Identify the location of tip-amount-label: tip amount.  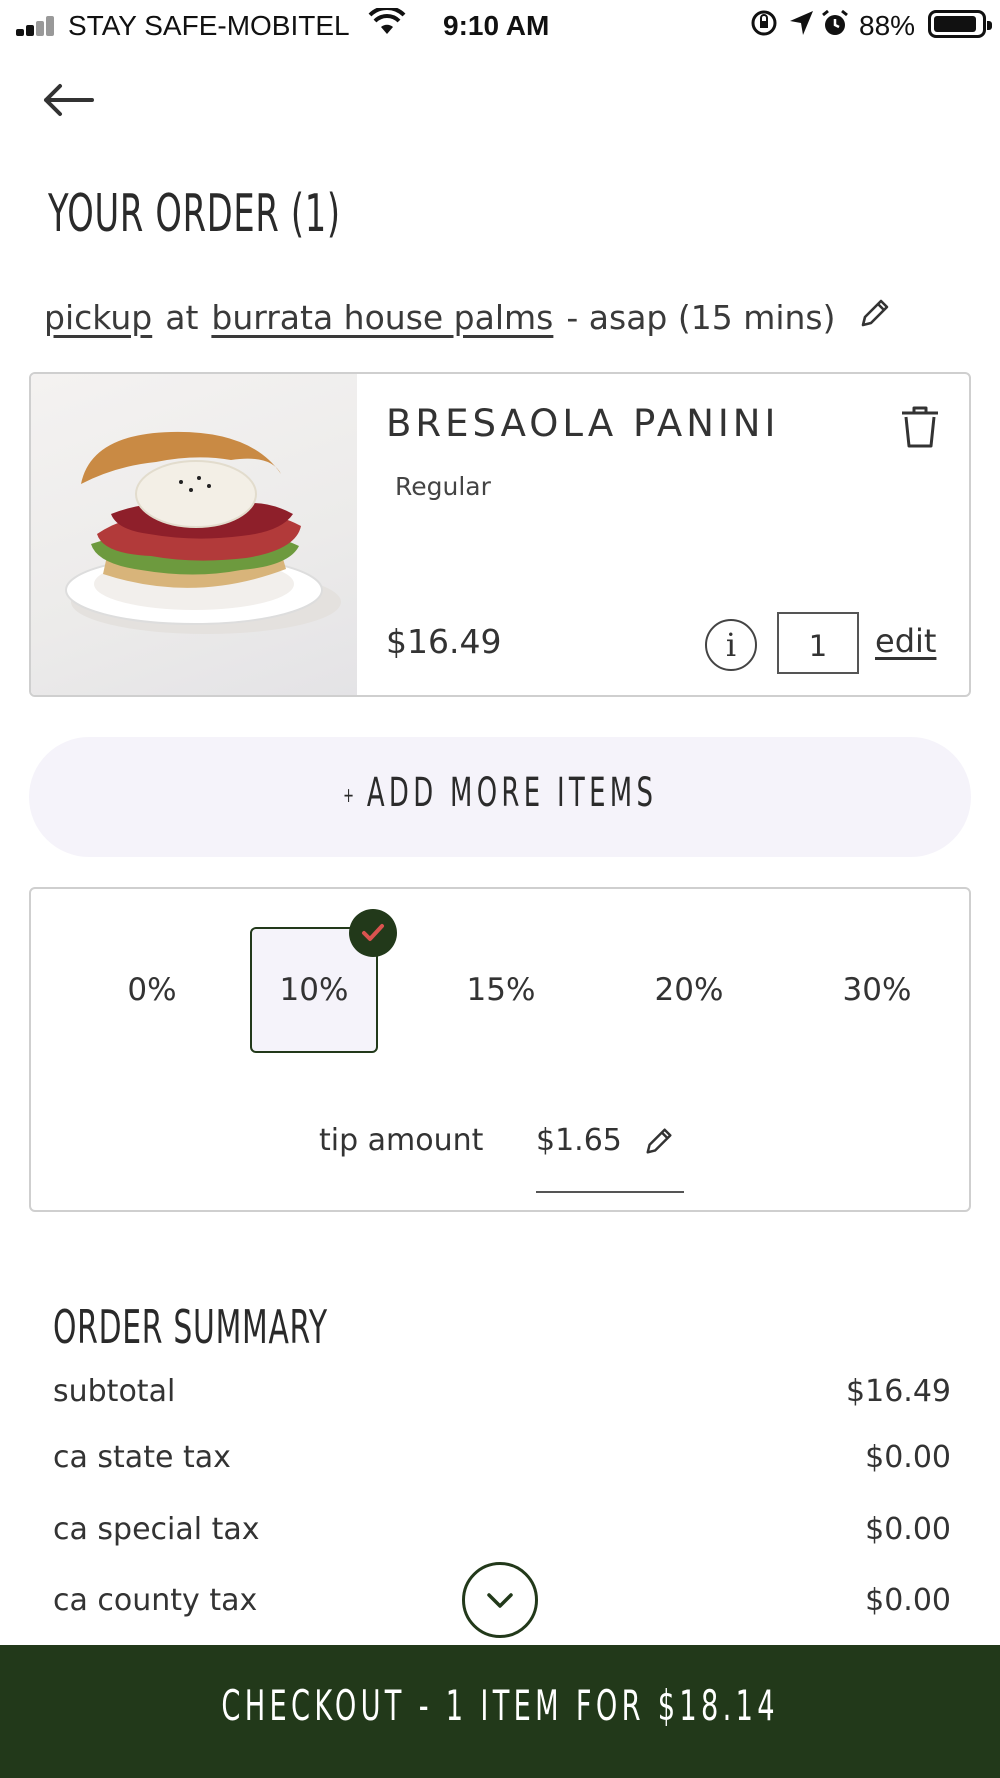
(401, 1140).